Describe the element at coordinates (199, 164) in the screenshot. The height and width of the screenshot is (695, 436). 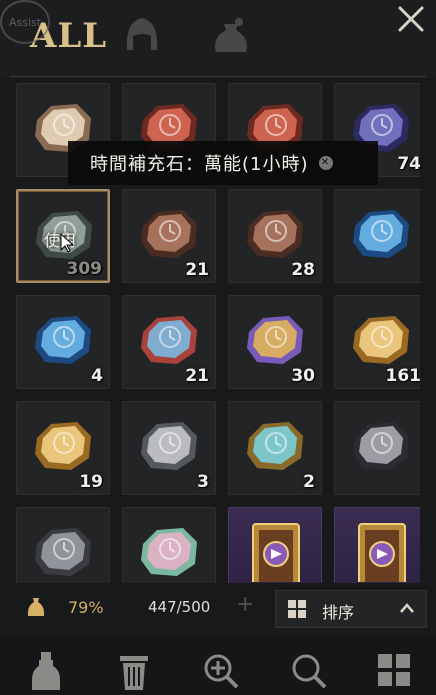
I see `tooltip-text: 時間補充石：萬能(1小時)` at that location.